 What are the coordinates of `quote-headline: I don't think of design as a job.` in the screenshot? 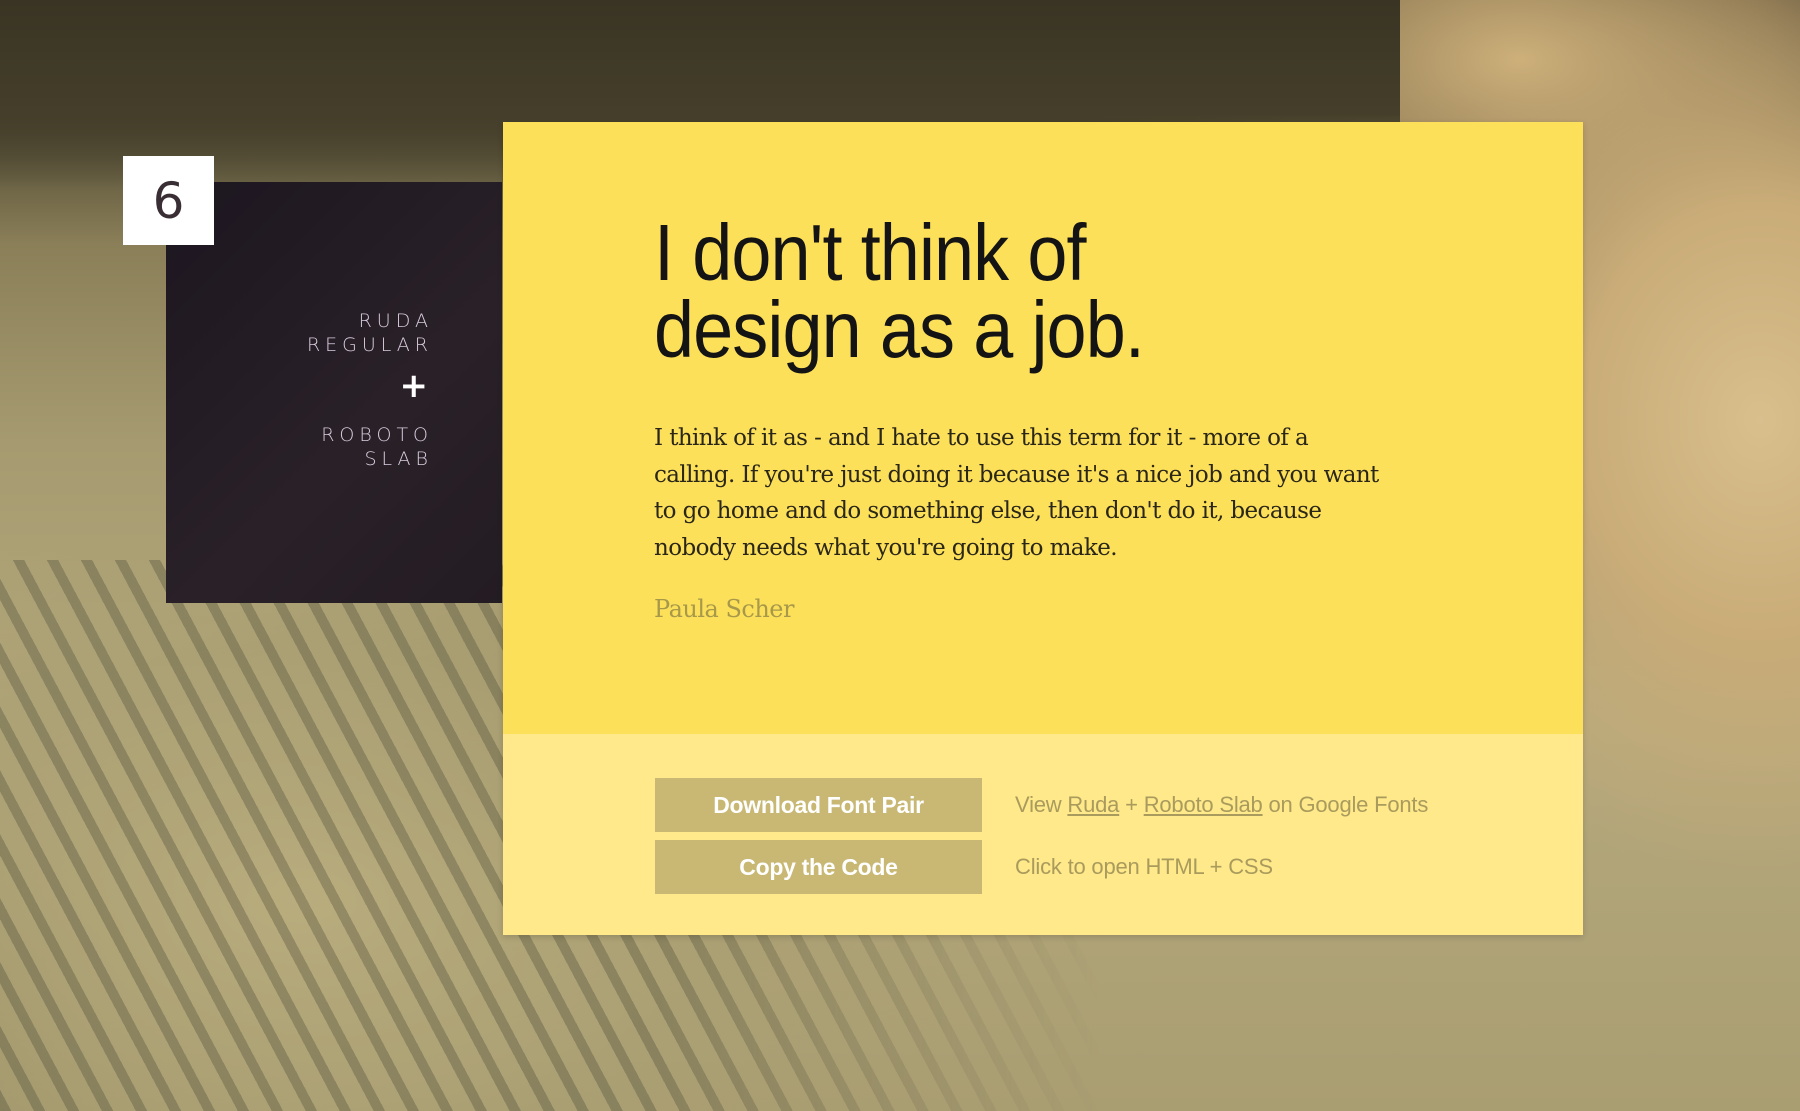 It's located at (933, 291).